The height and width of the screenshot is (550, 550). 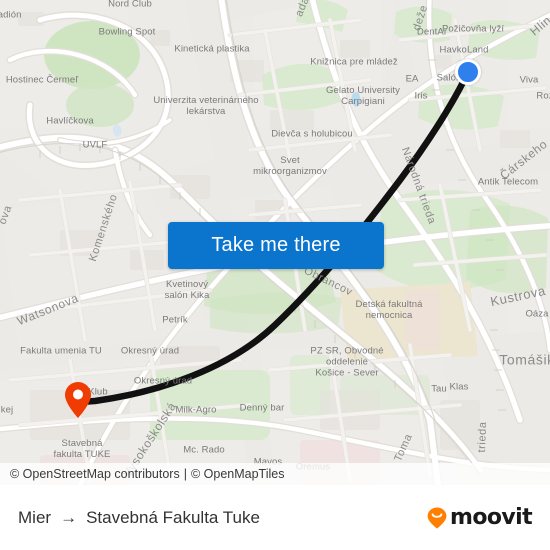 What do you see at coordinates (35, 517) in the screenshot?
I see `trip-origin-label: Mier` at bounding box center [35, 517].